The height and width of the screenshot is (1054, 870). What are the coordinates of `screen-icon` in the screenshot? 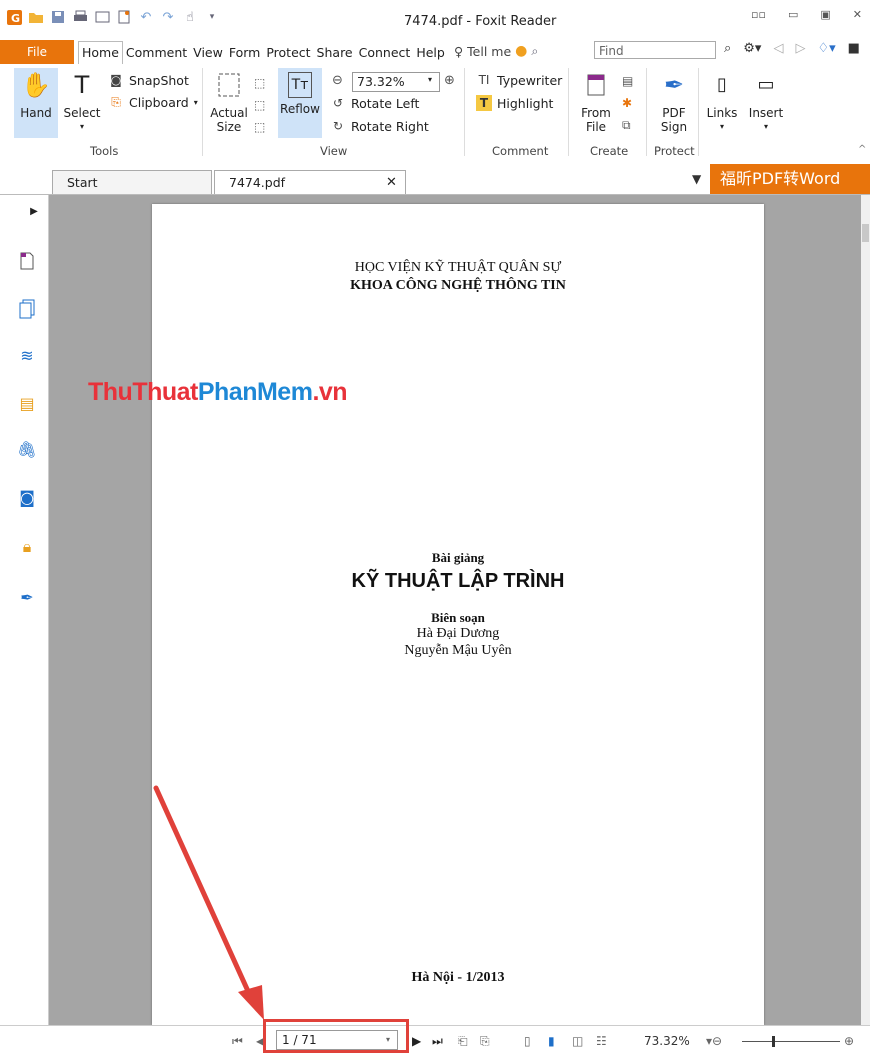 It's located at (102, 17).